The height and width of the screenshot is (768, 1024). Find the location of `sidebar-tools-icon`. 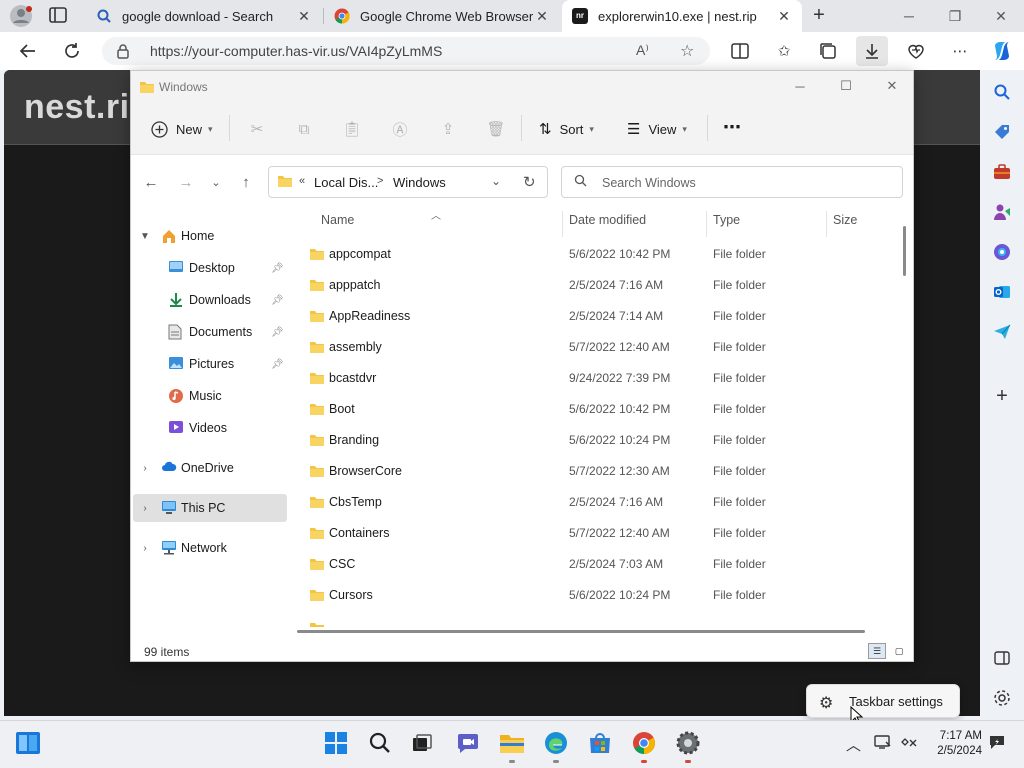

sidebar-tools-icon is located at coordinates (1002, 172).